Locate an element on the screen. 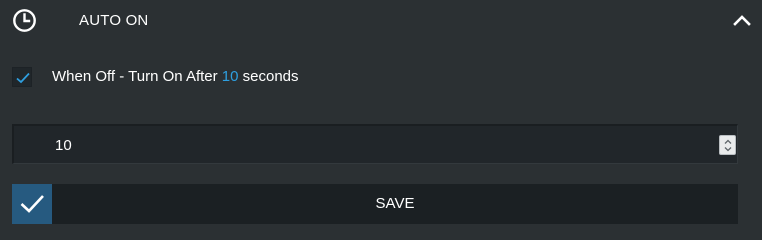 This screenshot has height=240, width=762. auto-on-checkbox is located at coordinates (22, 77).